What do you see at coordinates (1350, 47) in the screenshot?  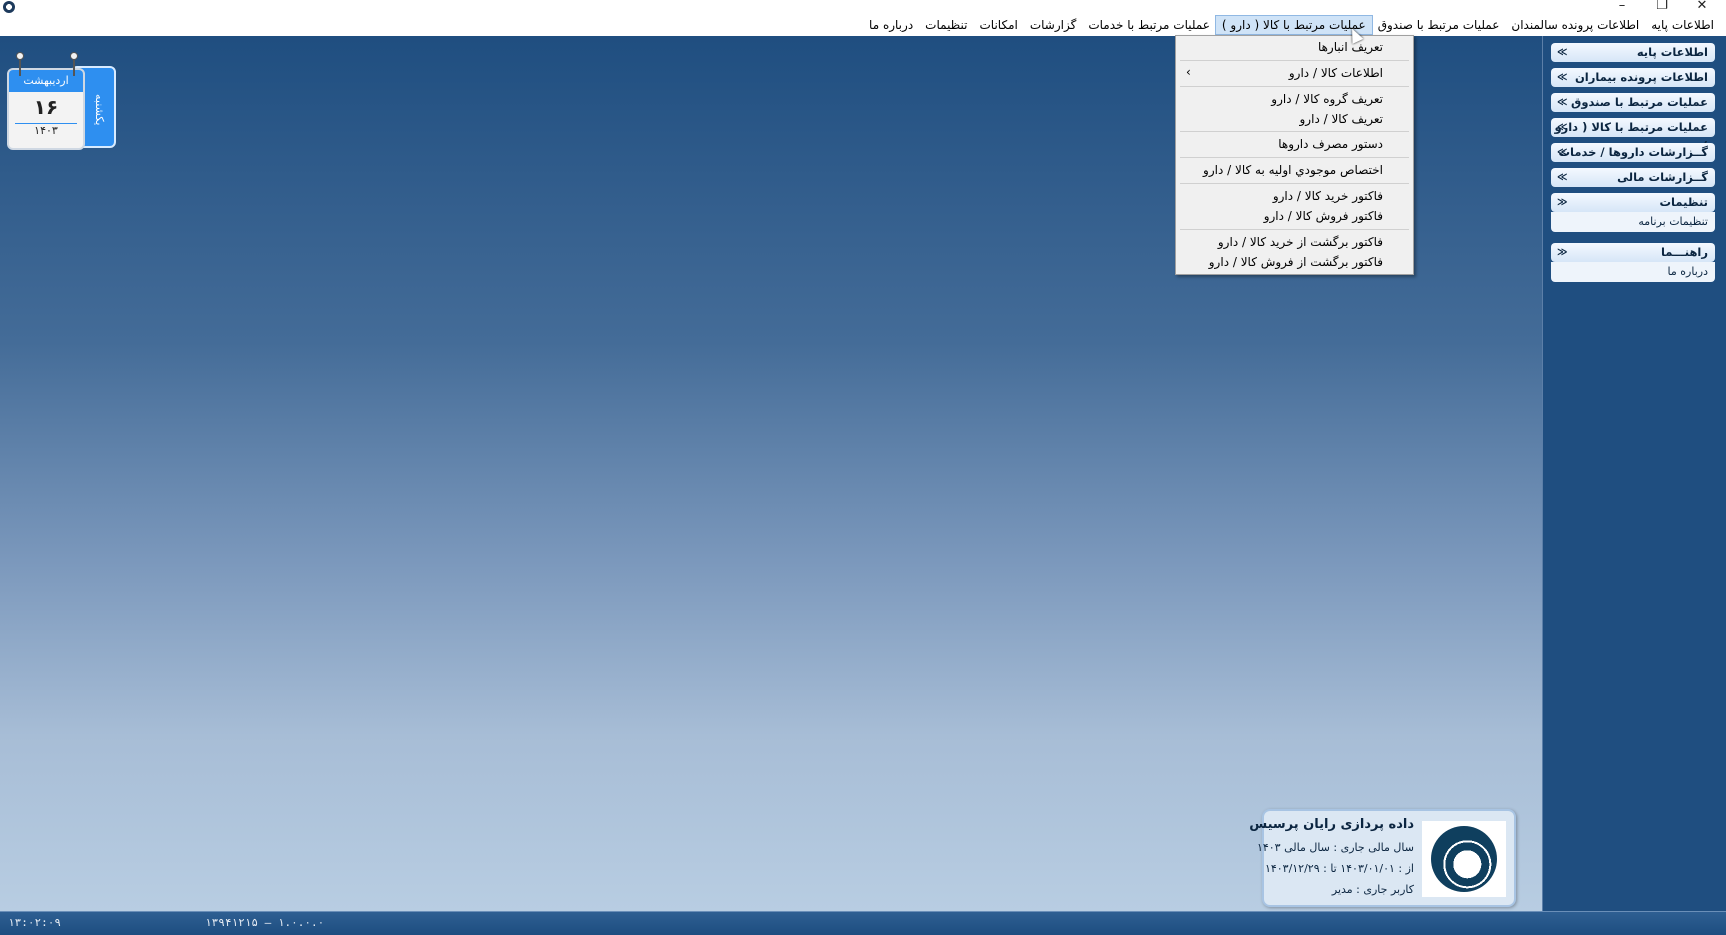 I see `menu-item-define-warehouses: تعریف انبارها` at bounding box center [1350, 47].